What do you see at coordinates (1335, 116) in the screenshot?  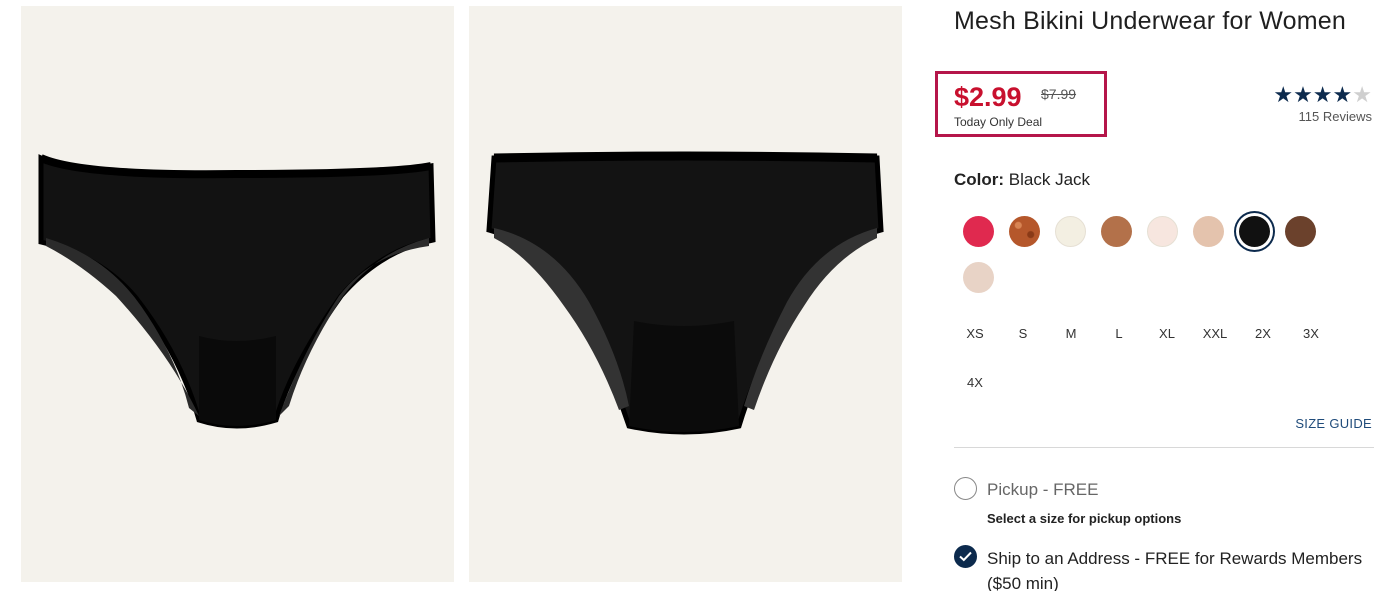 I see `reviews-link: 115 Reviews` at bounding box center [1335, 116].